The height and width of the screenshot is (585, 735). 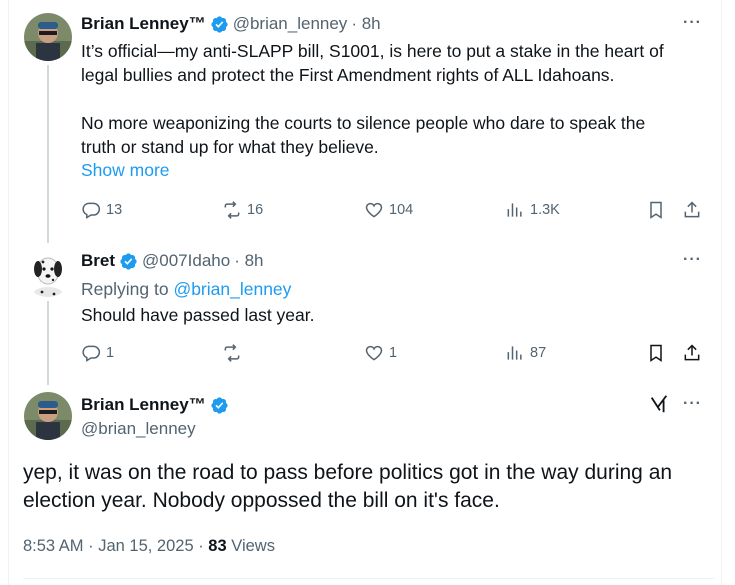 What do you see at coordinates (217, 546) in the screenshot?
I see `views-count: 83` at bounding box center [217, 546].